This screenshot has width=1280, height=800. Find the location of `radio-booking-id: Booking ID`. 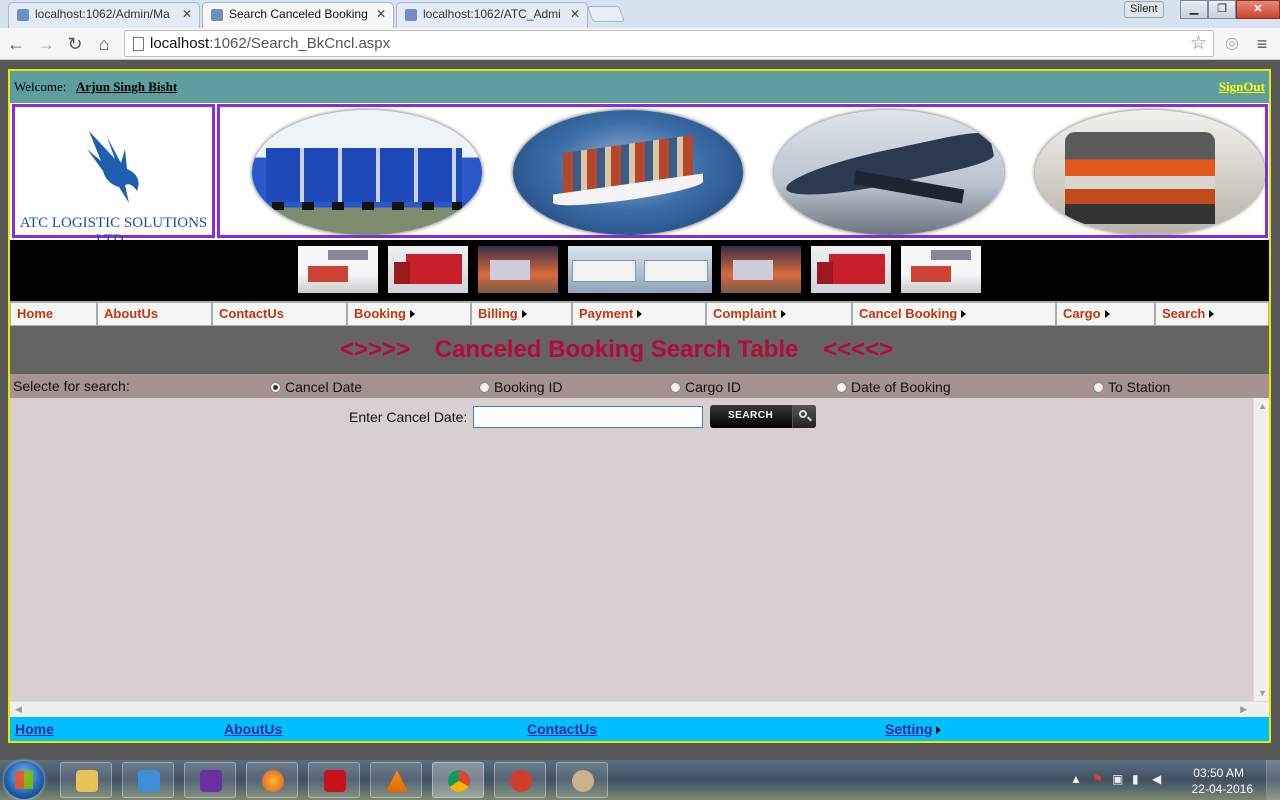

radio-booking-id: Booking ID is located at coordinates (520, 387).